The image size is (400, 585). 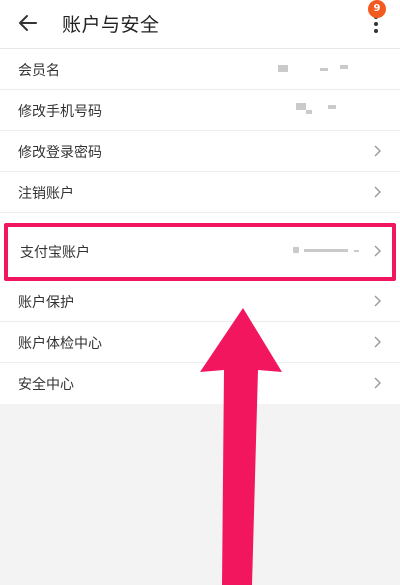 What do you see at coordinates (200, 383) in the screenshot?
I see `row-security-center: 安全中心` at bounding box center [200, 383].